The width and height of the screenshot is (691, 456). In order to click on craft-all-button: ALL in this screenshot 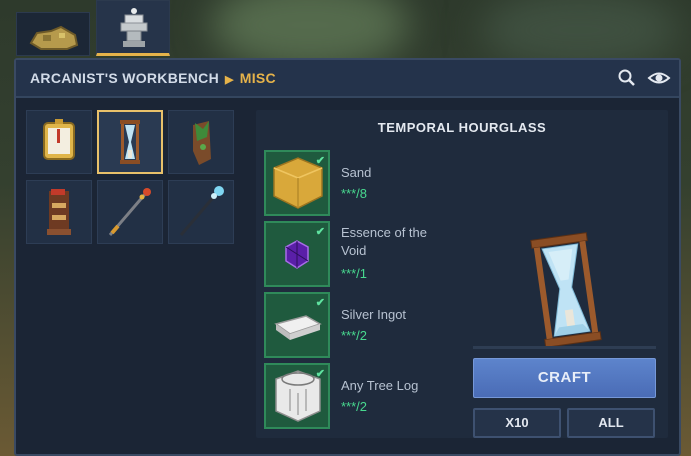, I will do `click(611, 423)`.